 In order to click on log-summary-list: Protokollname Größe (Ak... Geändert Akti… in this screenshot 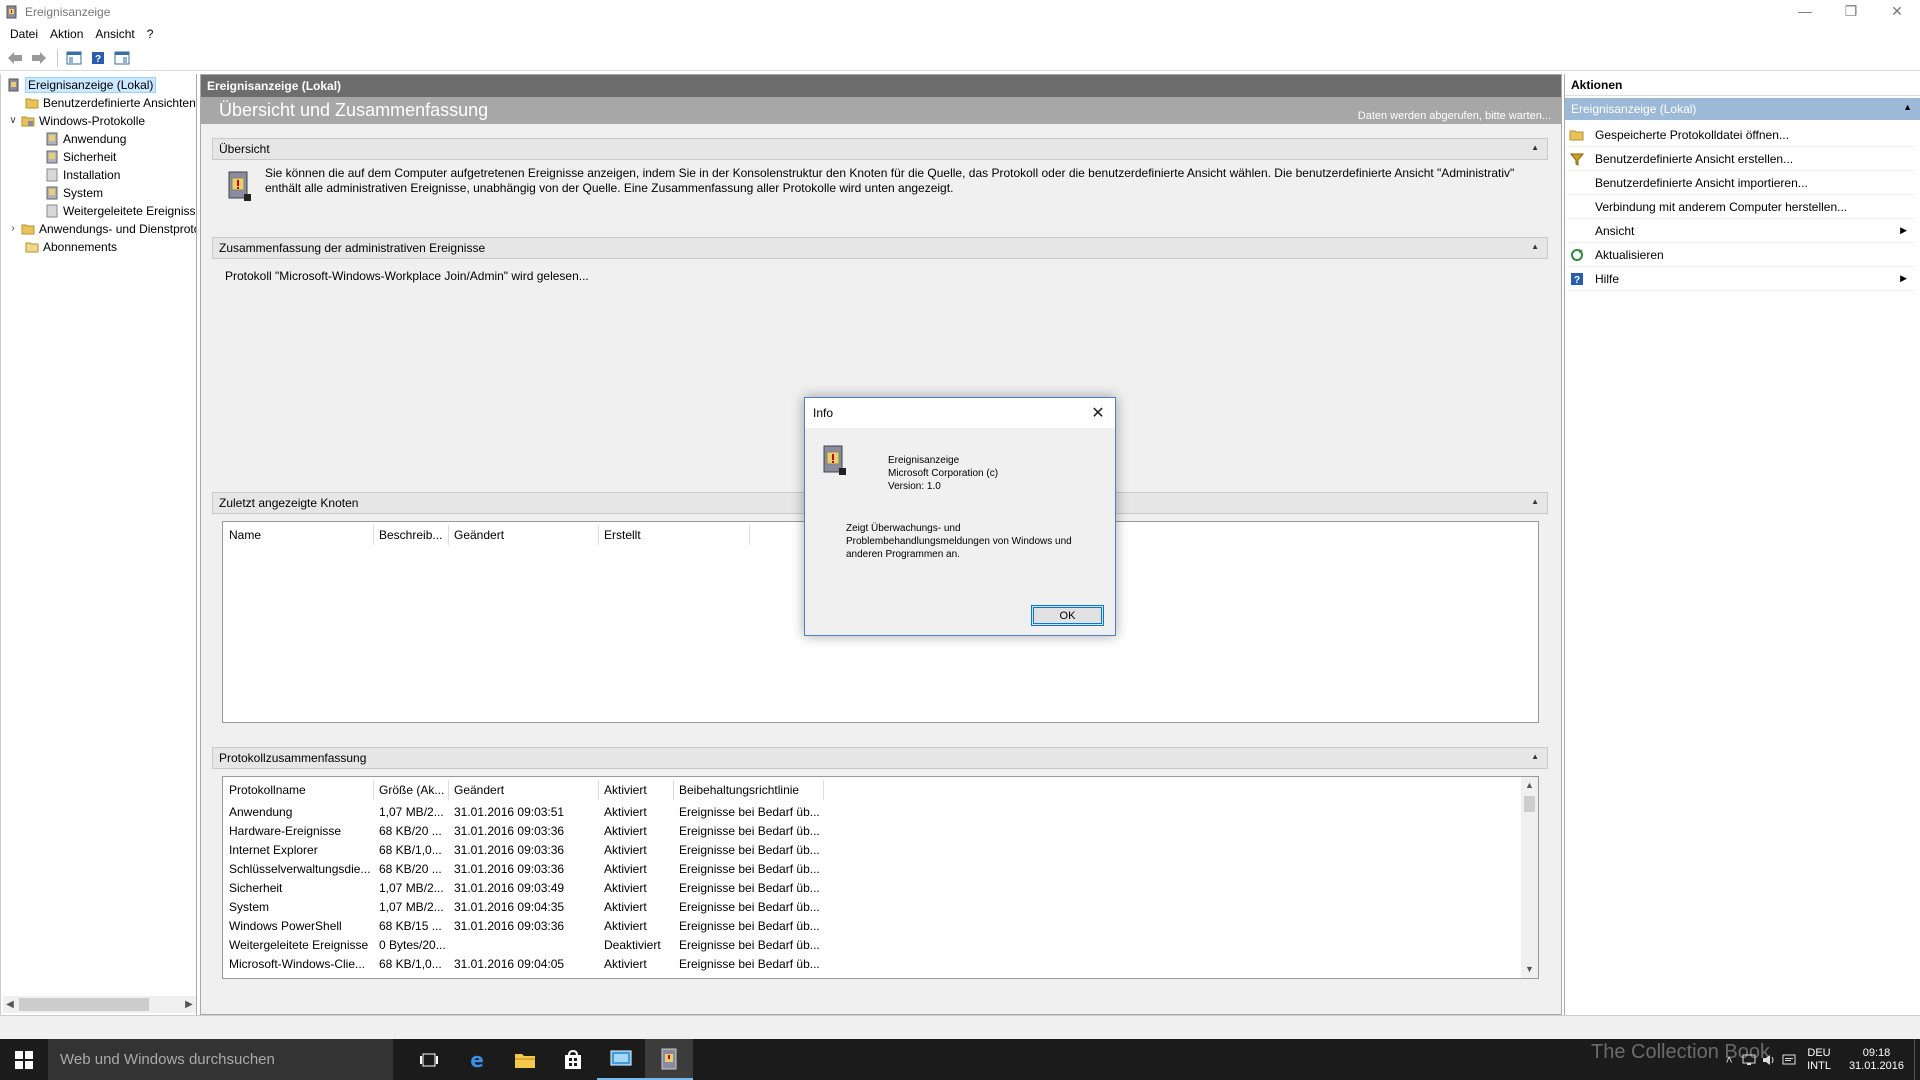, I will do `click(880, 877)`.